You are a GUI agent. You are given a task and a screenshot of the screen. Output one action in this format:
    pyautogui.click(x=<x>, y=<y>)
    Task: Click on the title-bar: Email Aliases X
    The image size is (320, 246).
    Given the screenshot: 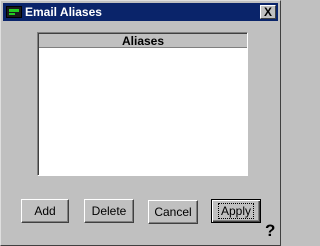 What is the action you would take?
    pyautogui.click(x=140, y=12)
    